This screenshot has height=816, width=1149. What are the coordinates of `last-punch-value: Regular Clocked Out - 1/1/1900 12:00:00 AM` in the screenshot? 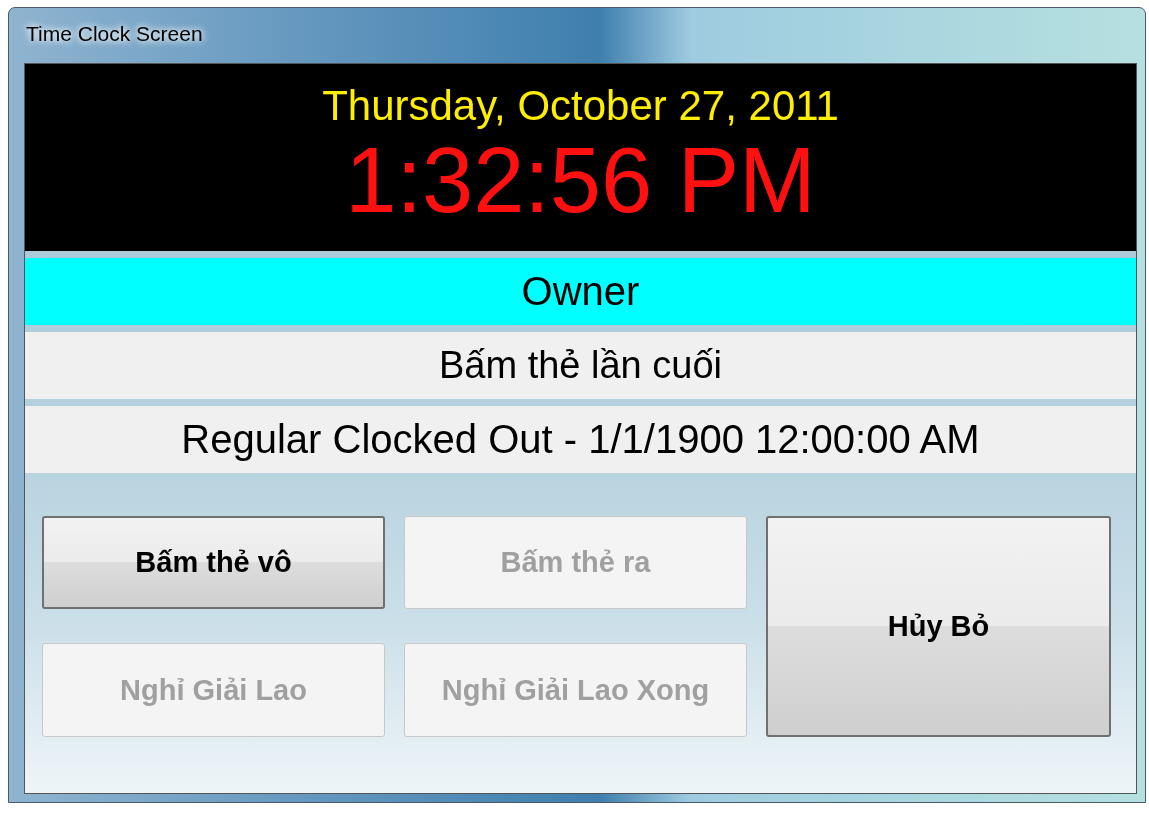 It's located at (580, 439).